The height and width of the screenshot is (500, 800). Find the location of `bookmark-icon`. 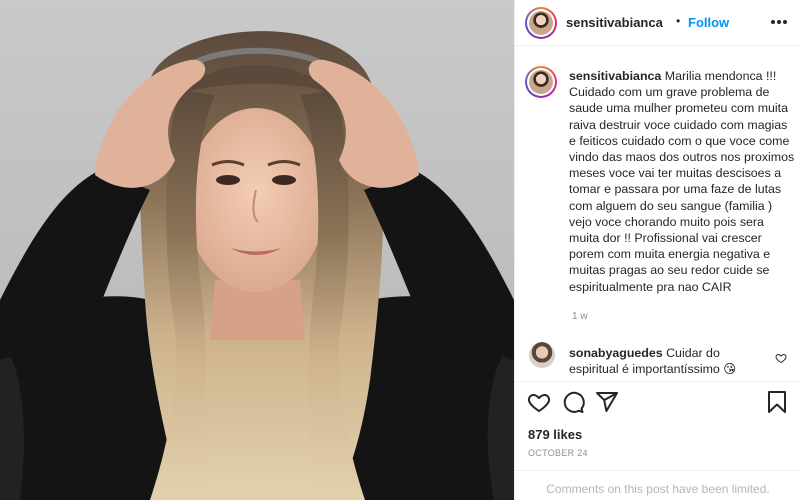

bookmark-icon is located at coordinates (777, 404).